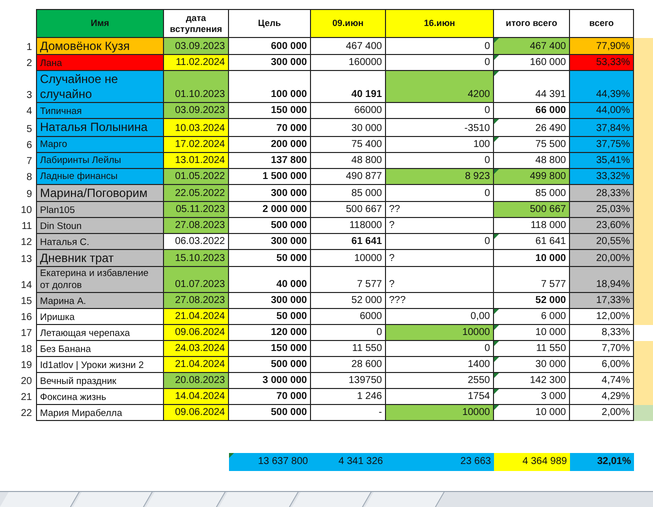  I want to click on table-cell: ?, so click(440, 226).